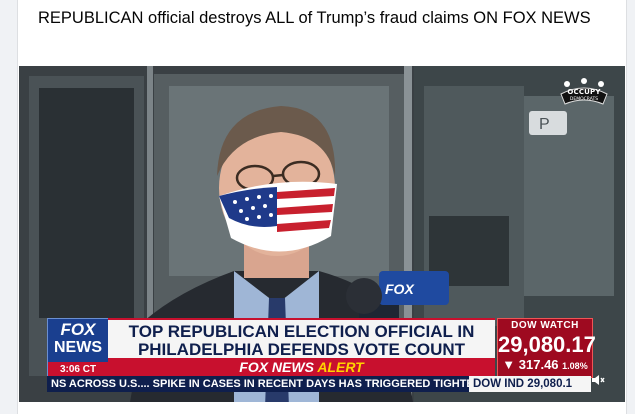  I want to click on fox-news-logo: FOX NEWS 3:06 CT, so click(78, 348).